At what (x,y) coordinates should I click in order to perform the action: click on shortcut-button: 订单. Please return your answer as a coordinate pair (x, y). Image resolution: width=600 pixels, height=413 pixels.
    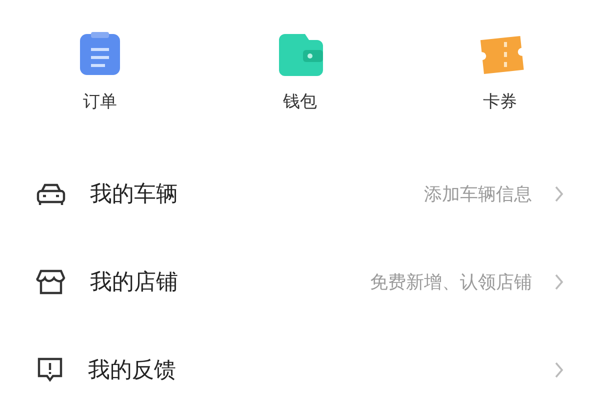
    Looking at the image, I should click on (100, 91).